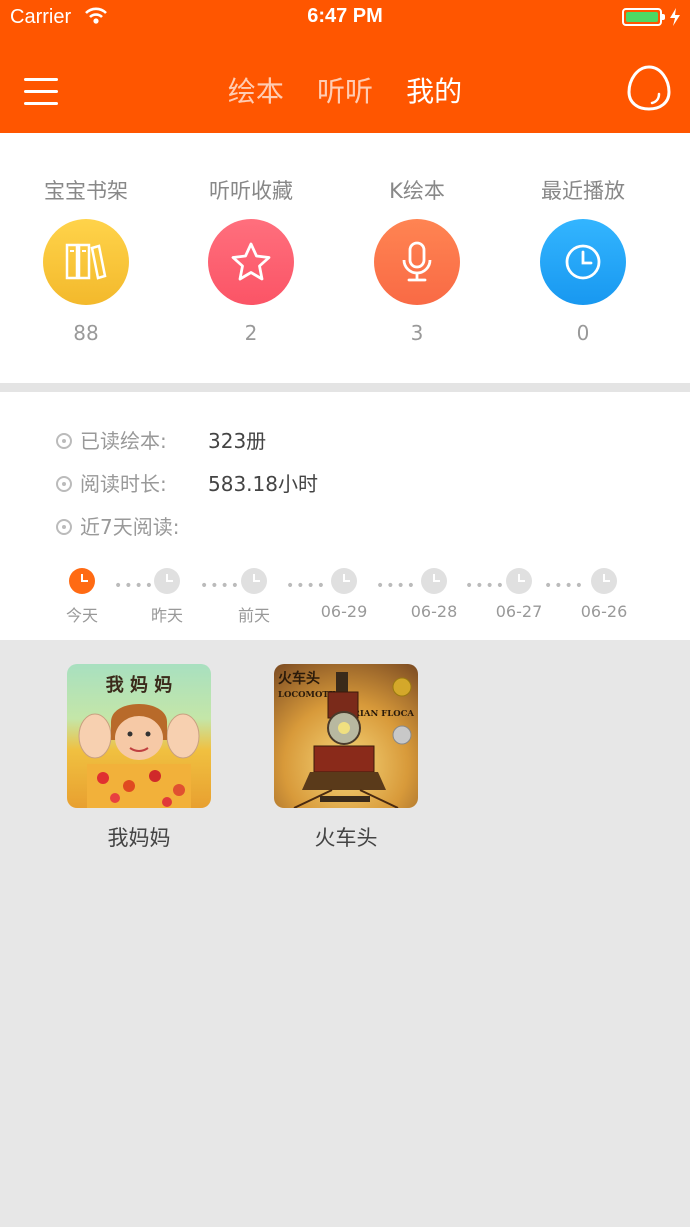  What do you see at coordinates (139, 838) in the screenshot?
I see `book-title: 我妈妈` at bounding box center [139, 838].